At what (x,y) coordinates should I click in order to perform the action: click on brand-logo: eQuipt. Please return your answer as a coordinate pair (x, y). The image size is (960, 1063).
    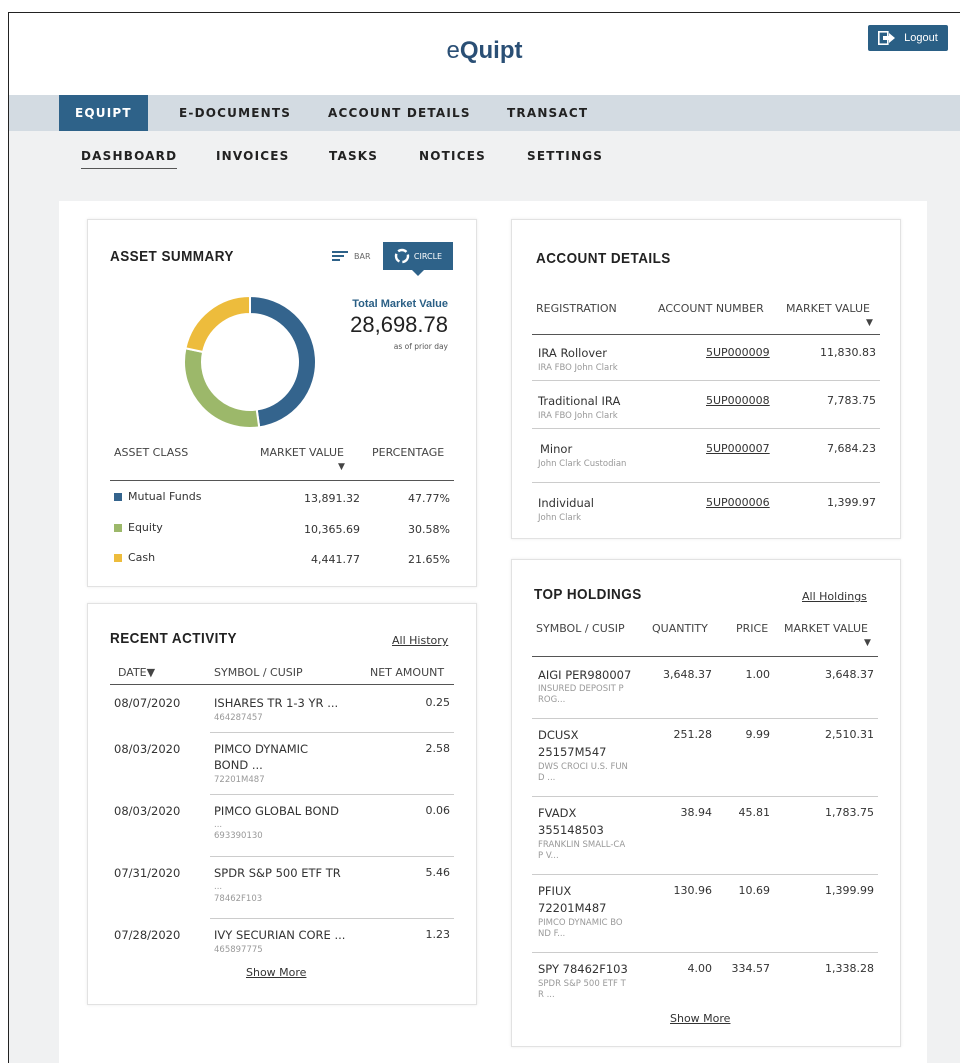
    Looking at the image, I should click on (484, 50).